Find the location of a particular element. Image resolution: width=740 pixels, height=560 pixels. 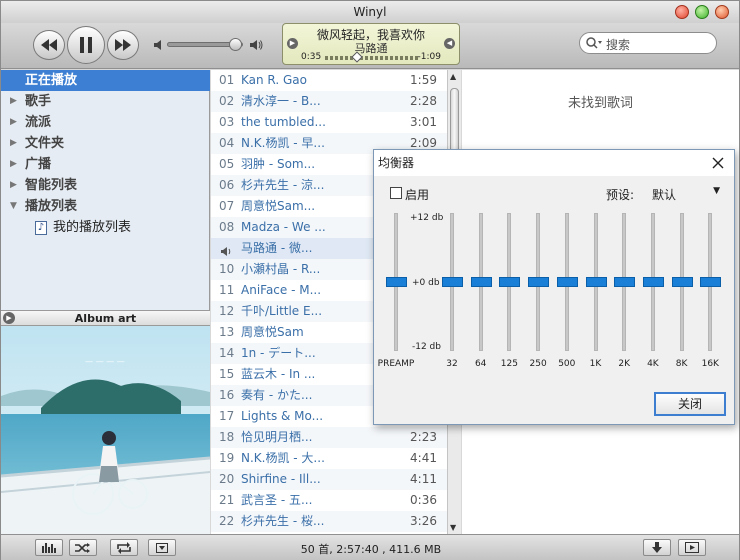

arrow-down-icon is located at coordinates (657, 547).